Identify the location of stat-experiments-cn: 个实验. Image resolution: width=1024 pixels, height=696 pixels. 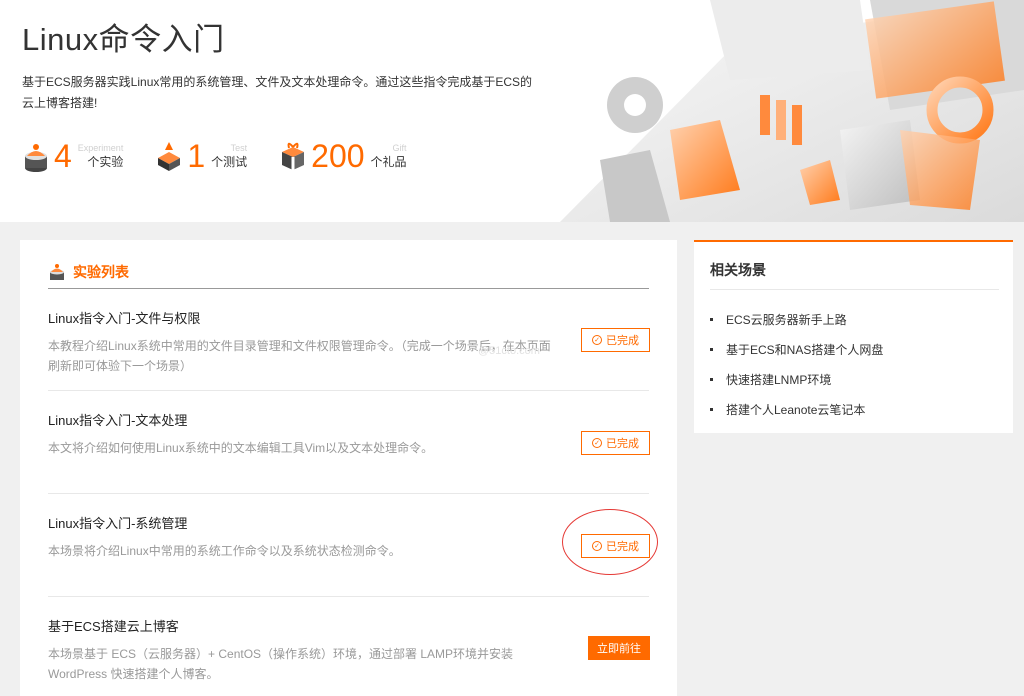
(105, 161).